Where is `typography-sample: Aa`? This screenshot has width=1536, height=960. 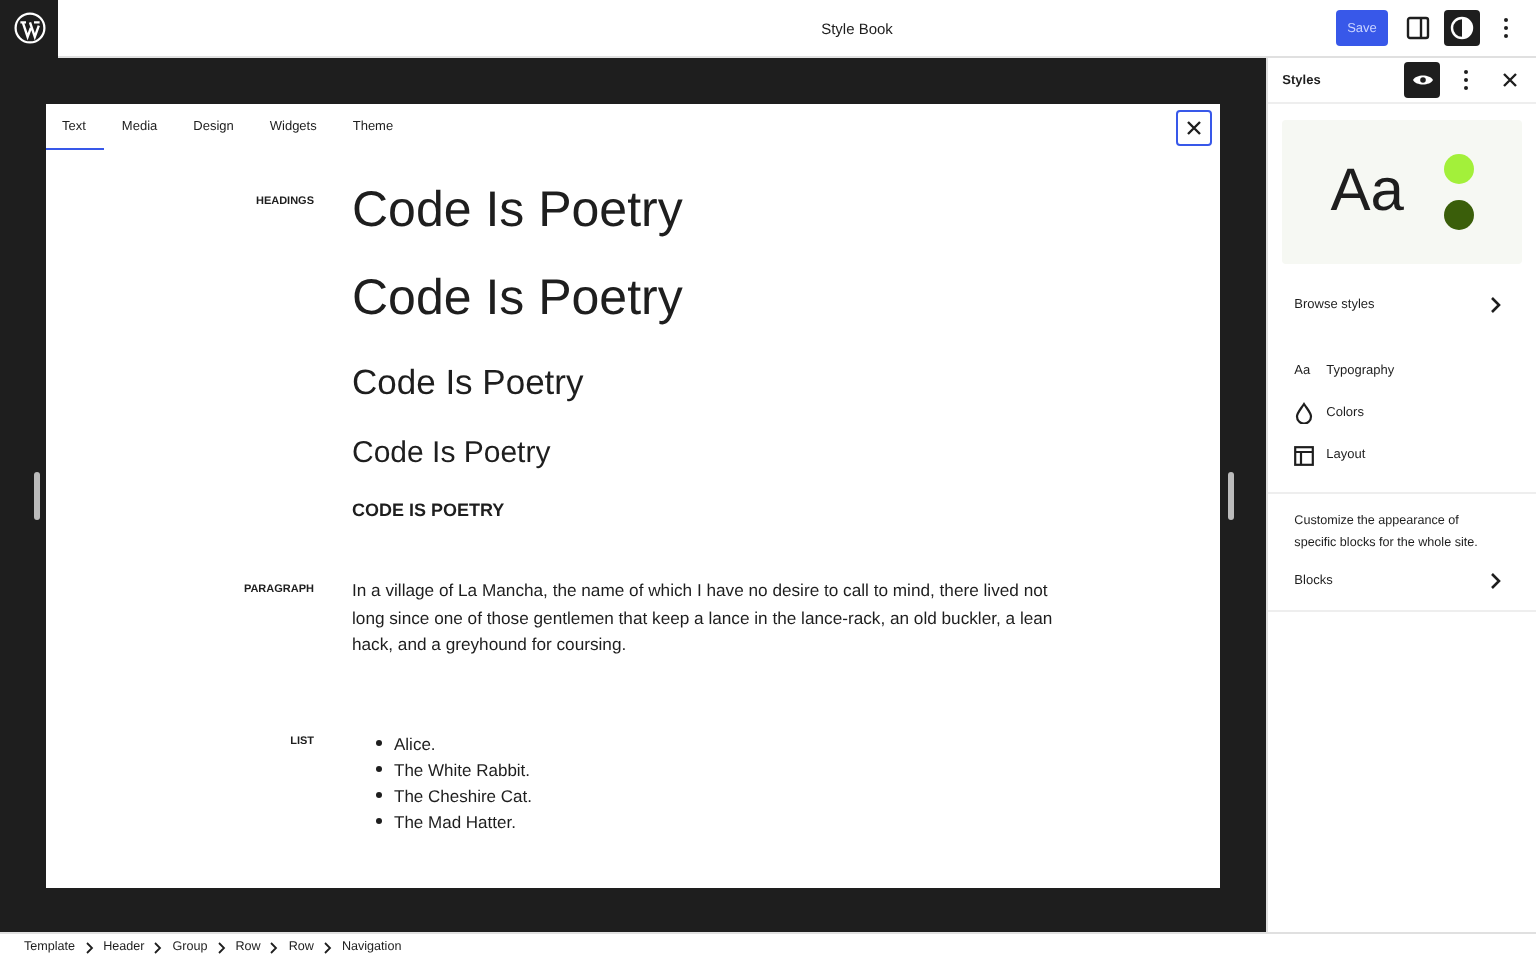 typography-sample: Aa is located at coordinates (1367, 192).